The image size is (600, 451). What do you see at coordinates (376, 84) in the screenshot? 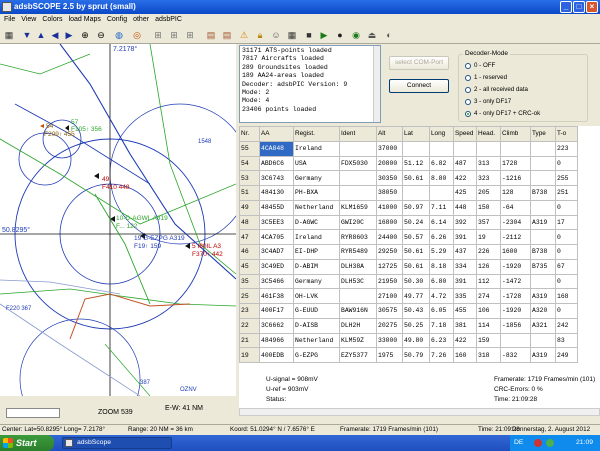
I see `log-scrollbar` at bounding box center [376, 84].